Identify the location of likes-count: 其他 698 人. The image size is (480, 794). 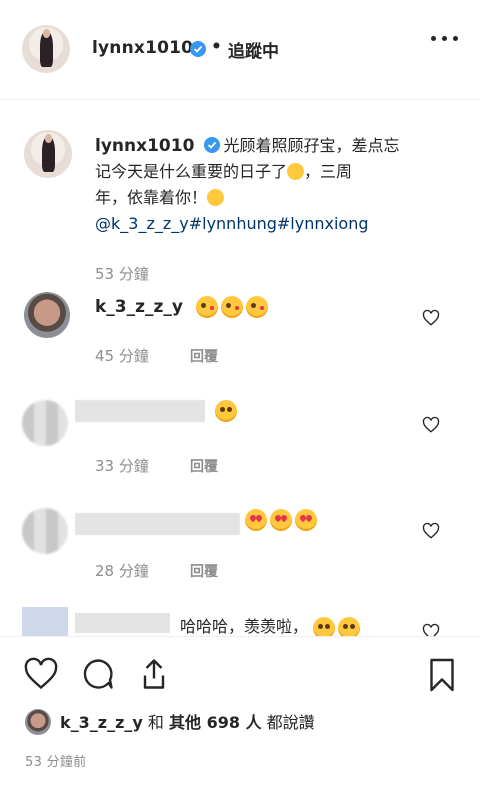
(215, 722).